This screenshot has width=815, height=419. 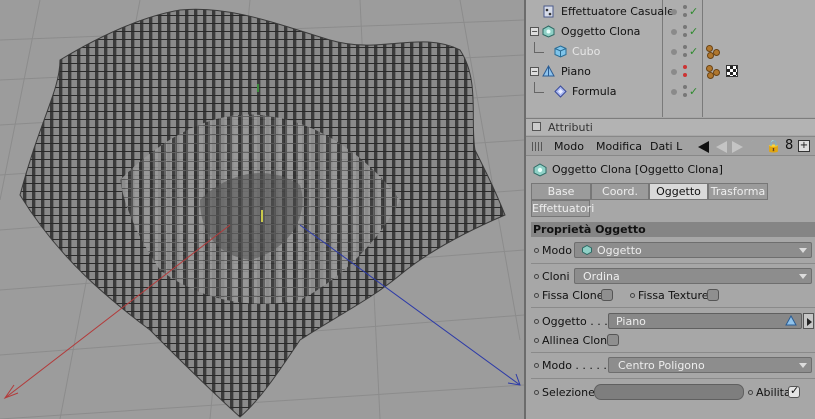 What do you see at coordinates (11, 392) in the screenshot?
I see `x-axis-arrow-icon` at bounding box center [11, 392].